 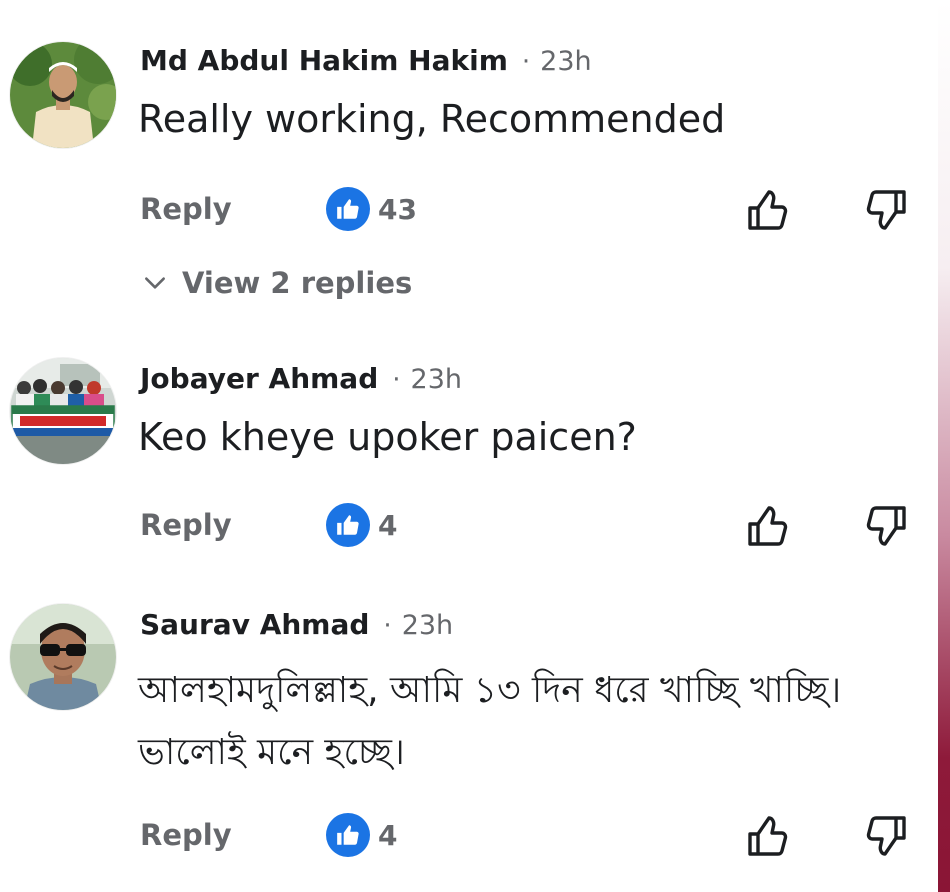 What do you see at coordinates (155, 283) in the screenshot?
I see `chevron-down-icon` at bounding box center [155, 283].